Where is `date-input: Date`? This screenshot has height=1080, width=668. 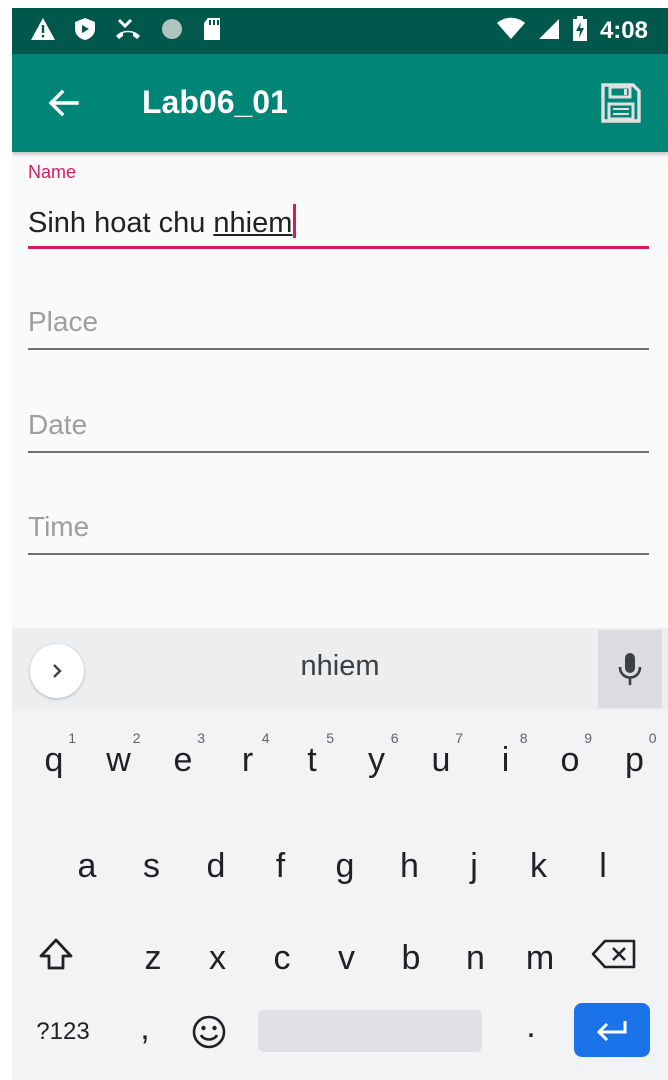
date-input: Date is located at coordinates (57, 425).